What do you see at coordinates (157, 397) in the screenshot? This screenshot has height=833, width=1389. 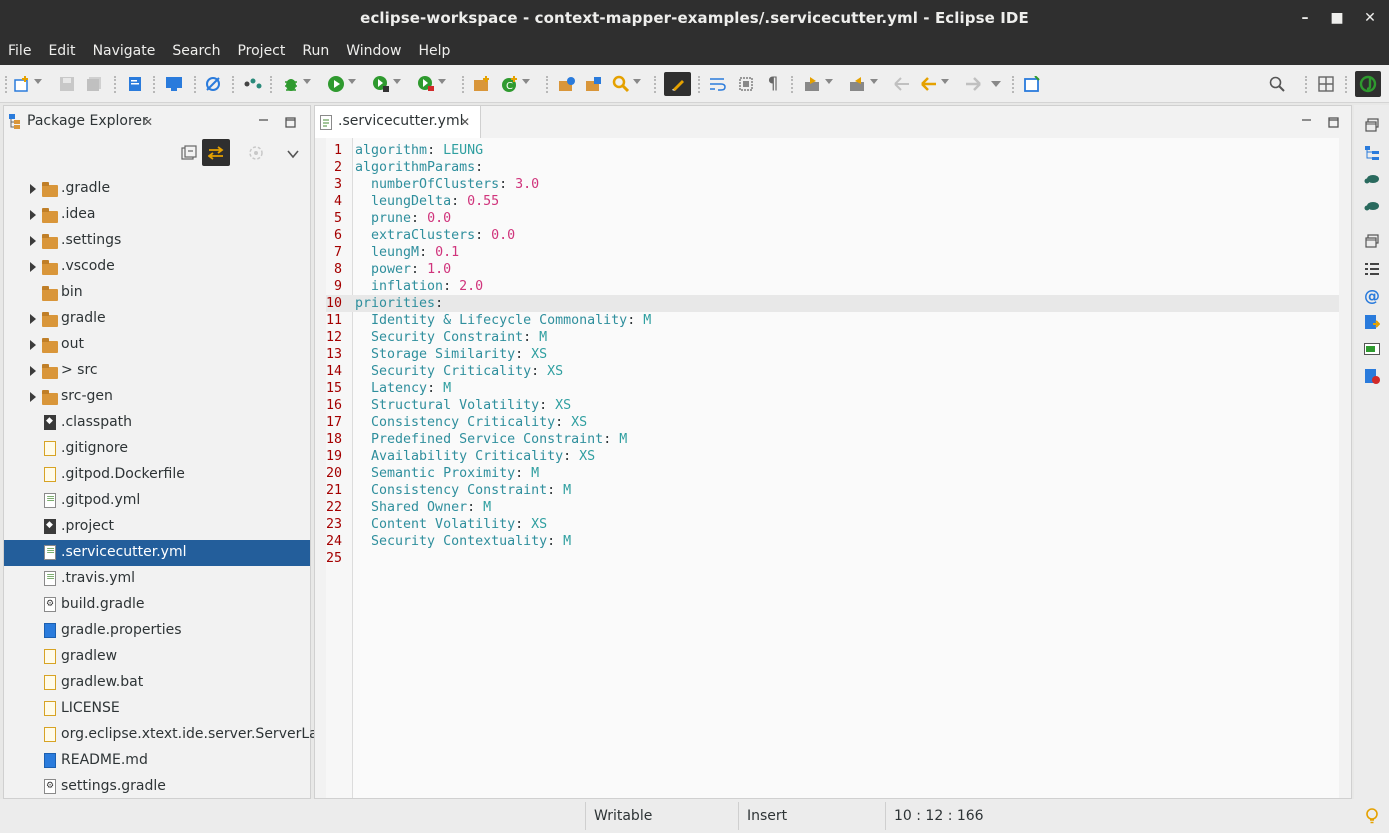 I see `tree-item: src-gen` at bounding box center [157, 397].